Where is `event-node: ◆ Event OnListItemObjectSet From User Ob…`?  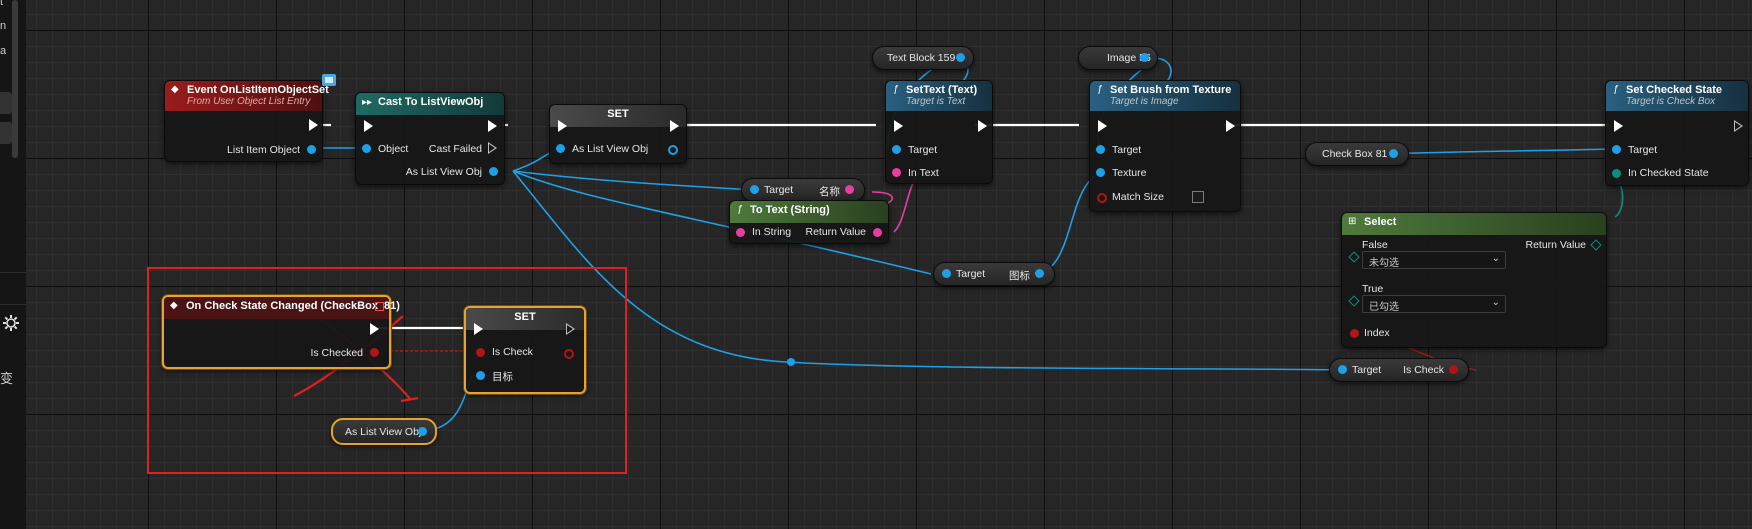
event-node: ◆ Event OnListItemObjectSet From User Ob… is located at coordinates (246, 121).